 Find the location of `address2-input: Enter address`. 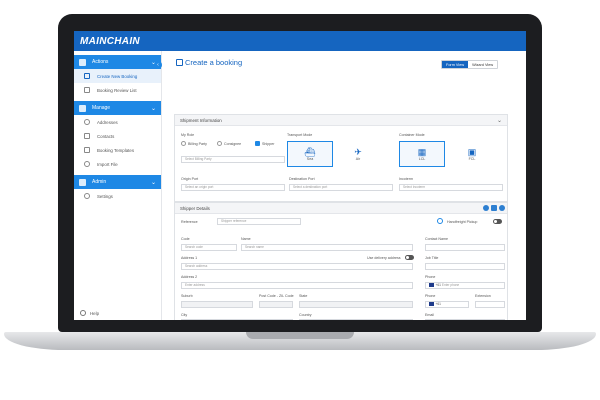

address2-input: Enter address is located at coordinates (297, 285).